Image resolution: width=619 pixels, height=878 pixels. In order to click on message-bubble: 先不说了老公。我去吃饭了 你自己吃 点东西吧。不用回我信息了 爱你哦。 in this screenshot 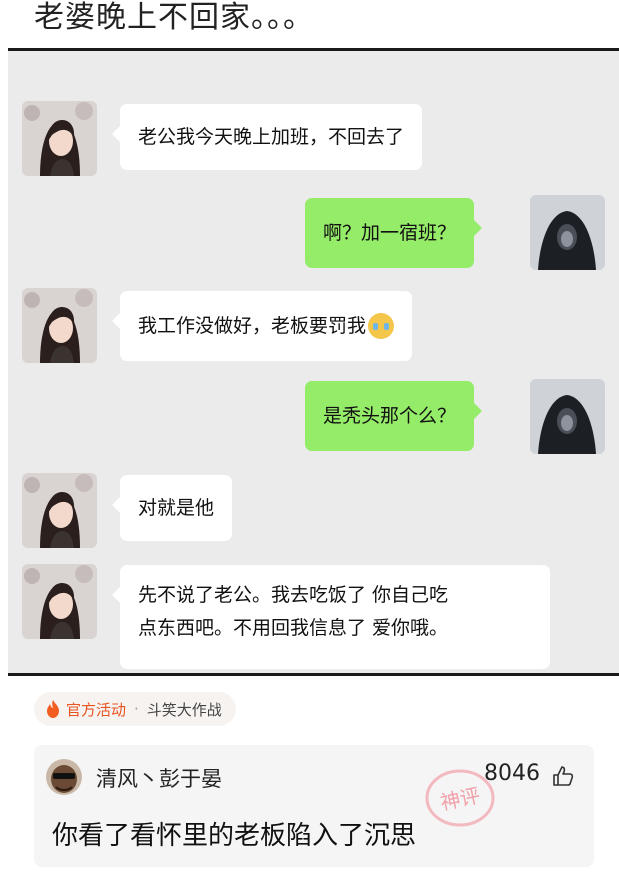, I will do `click(331, 617)`.